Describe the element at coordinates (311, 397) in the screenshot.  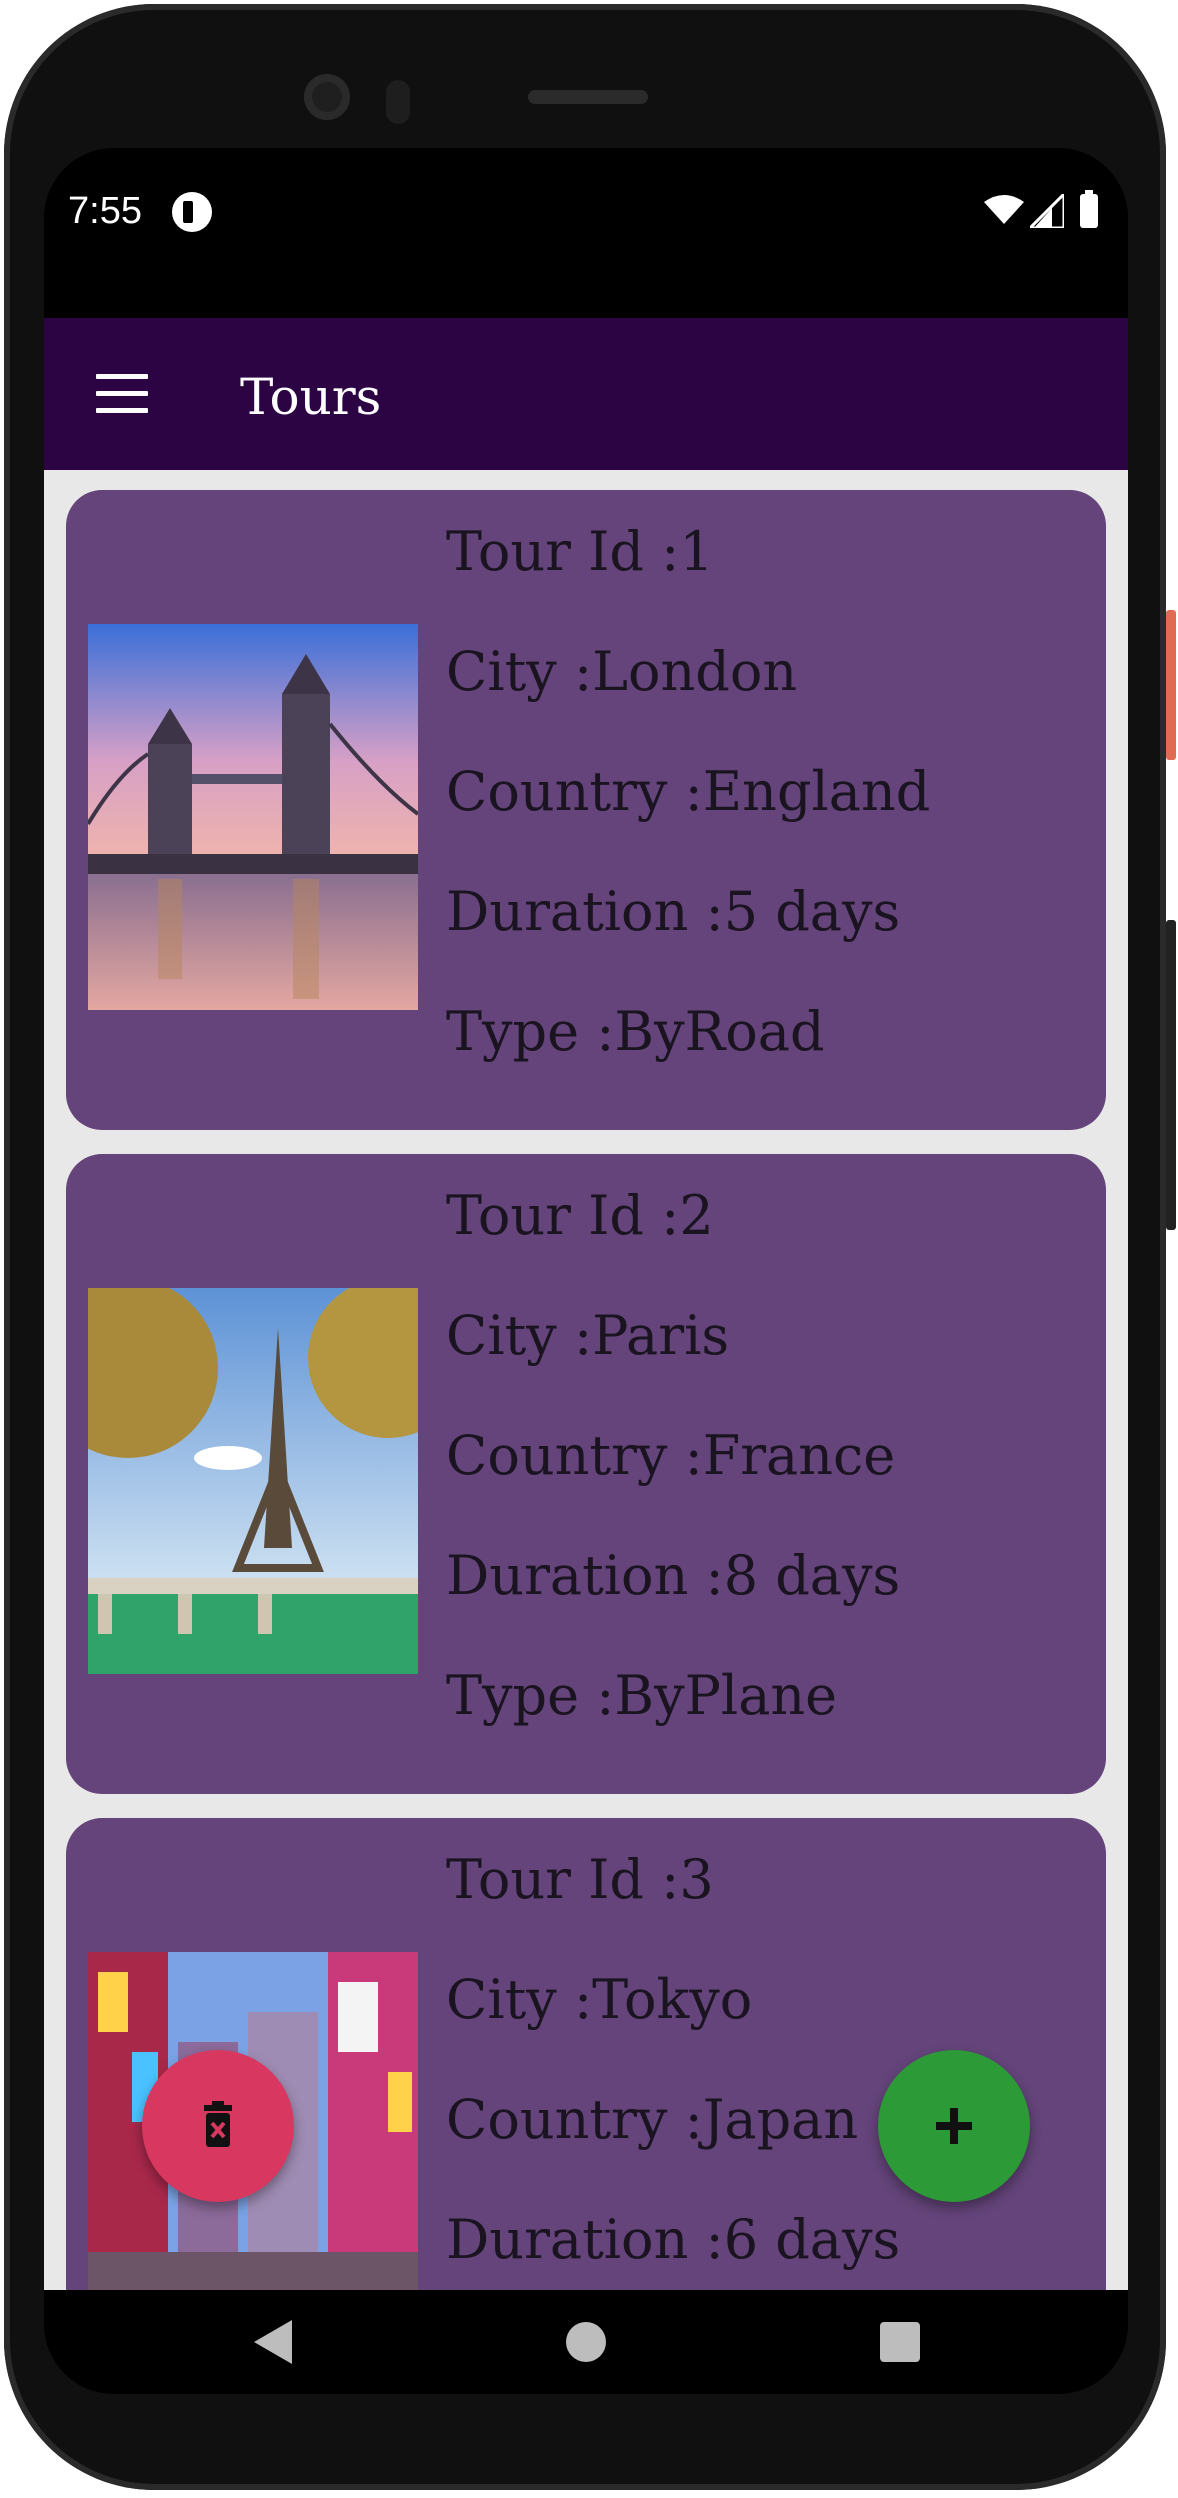
I see `page-title: Tours` at that location.